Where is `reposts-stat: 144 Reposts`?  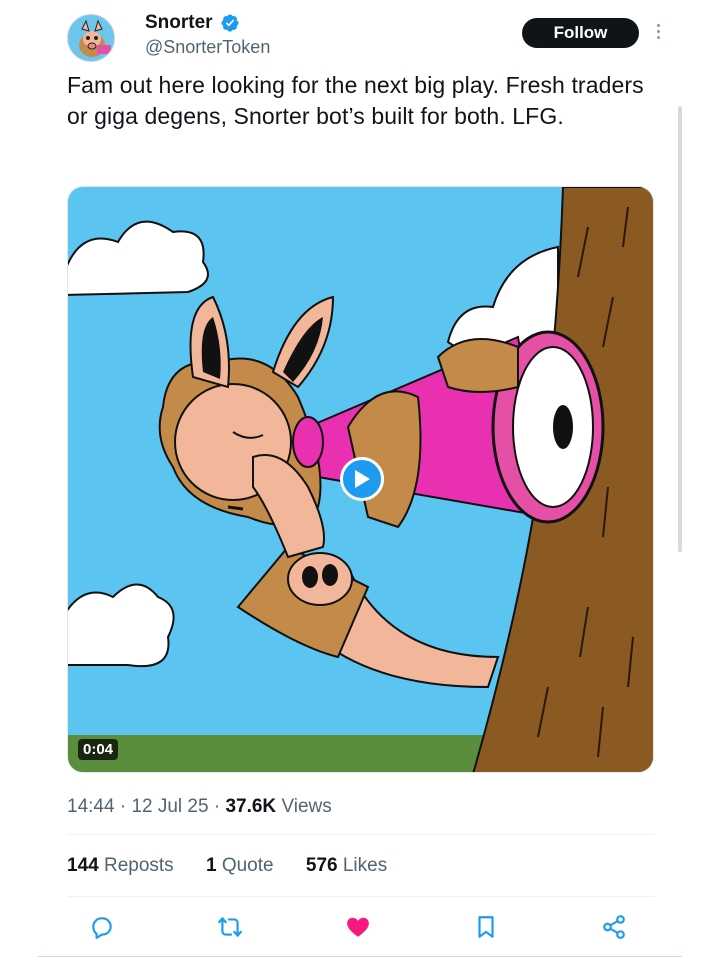 reposts-stat: 144 Reposts is located at coordinates (120, 865).